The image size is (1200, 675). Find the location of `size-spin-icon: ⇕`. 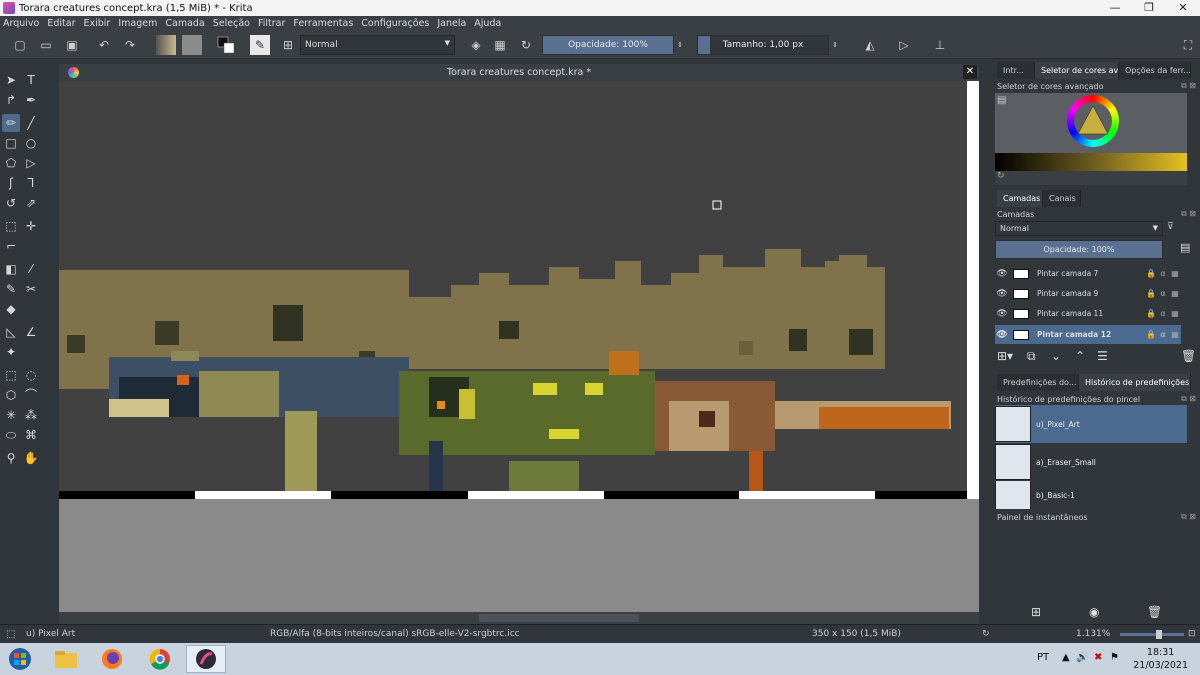

size-spin-icon: ⇕ is located at coordinates (835, 45).